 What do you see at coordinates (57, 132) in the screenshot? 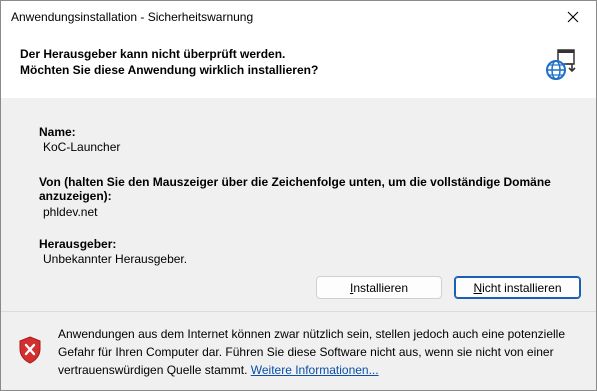
I see `name-label: Name:` at bounding box center [57, 132].